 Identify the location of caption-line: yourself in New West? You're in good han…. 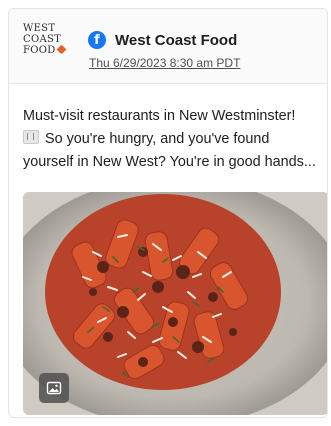
(169, 162).